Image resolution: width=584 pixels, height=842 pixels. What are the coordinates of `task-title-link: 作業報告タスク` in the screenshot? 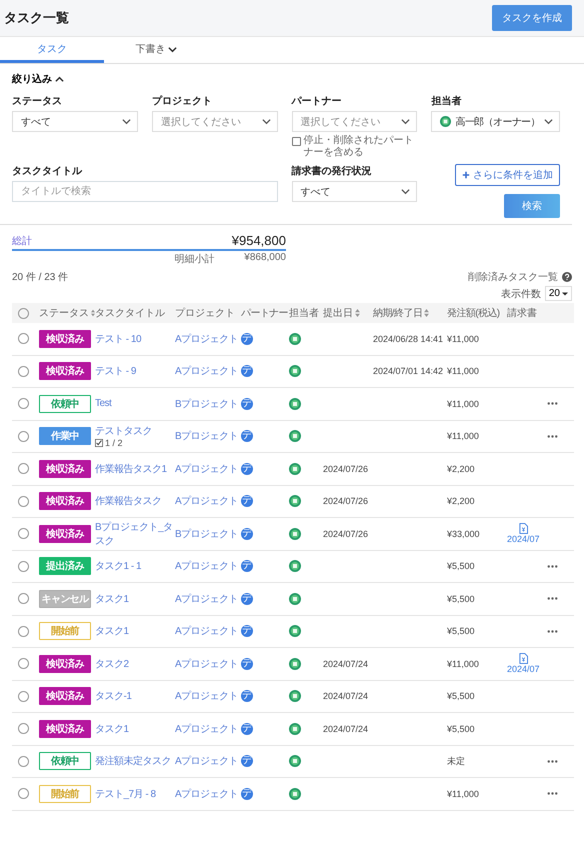 It's located at (128, 501).